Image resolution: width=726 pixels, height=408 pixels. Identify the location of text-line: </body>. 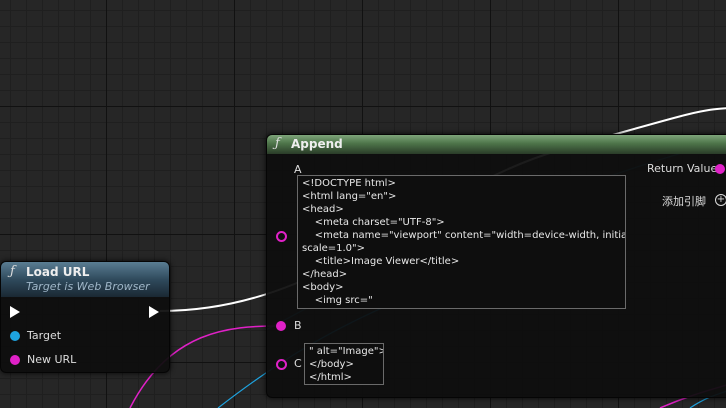
(331, 364).